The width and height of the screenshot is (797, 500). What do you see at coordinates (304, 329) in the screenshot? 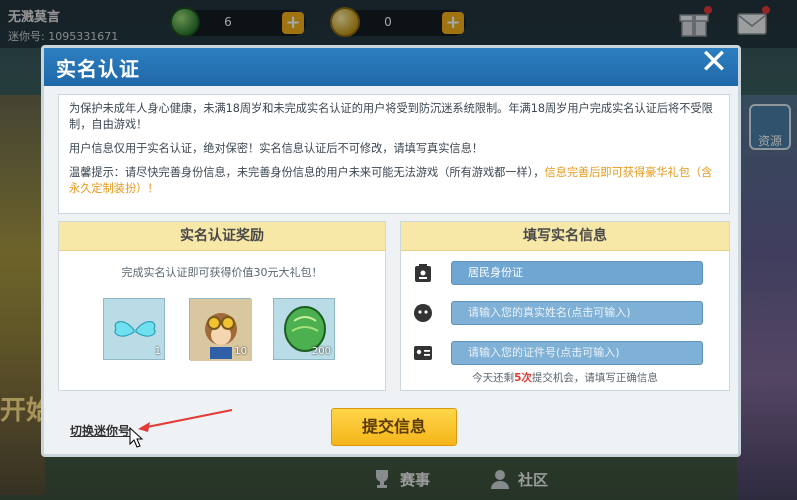
I see `reward-item-gem: 200` at bounding box center [304, 329].